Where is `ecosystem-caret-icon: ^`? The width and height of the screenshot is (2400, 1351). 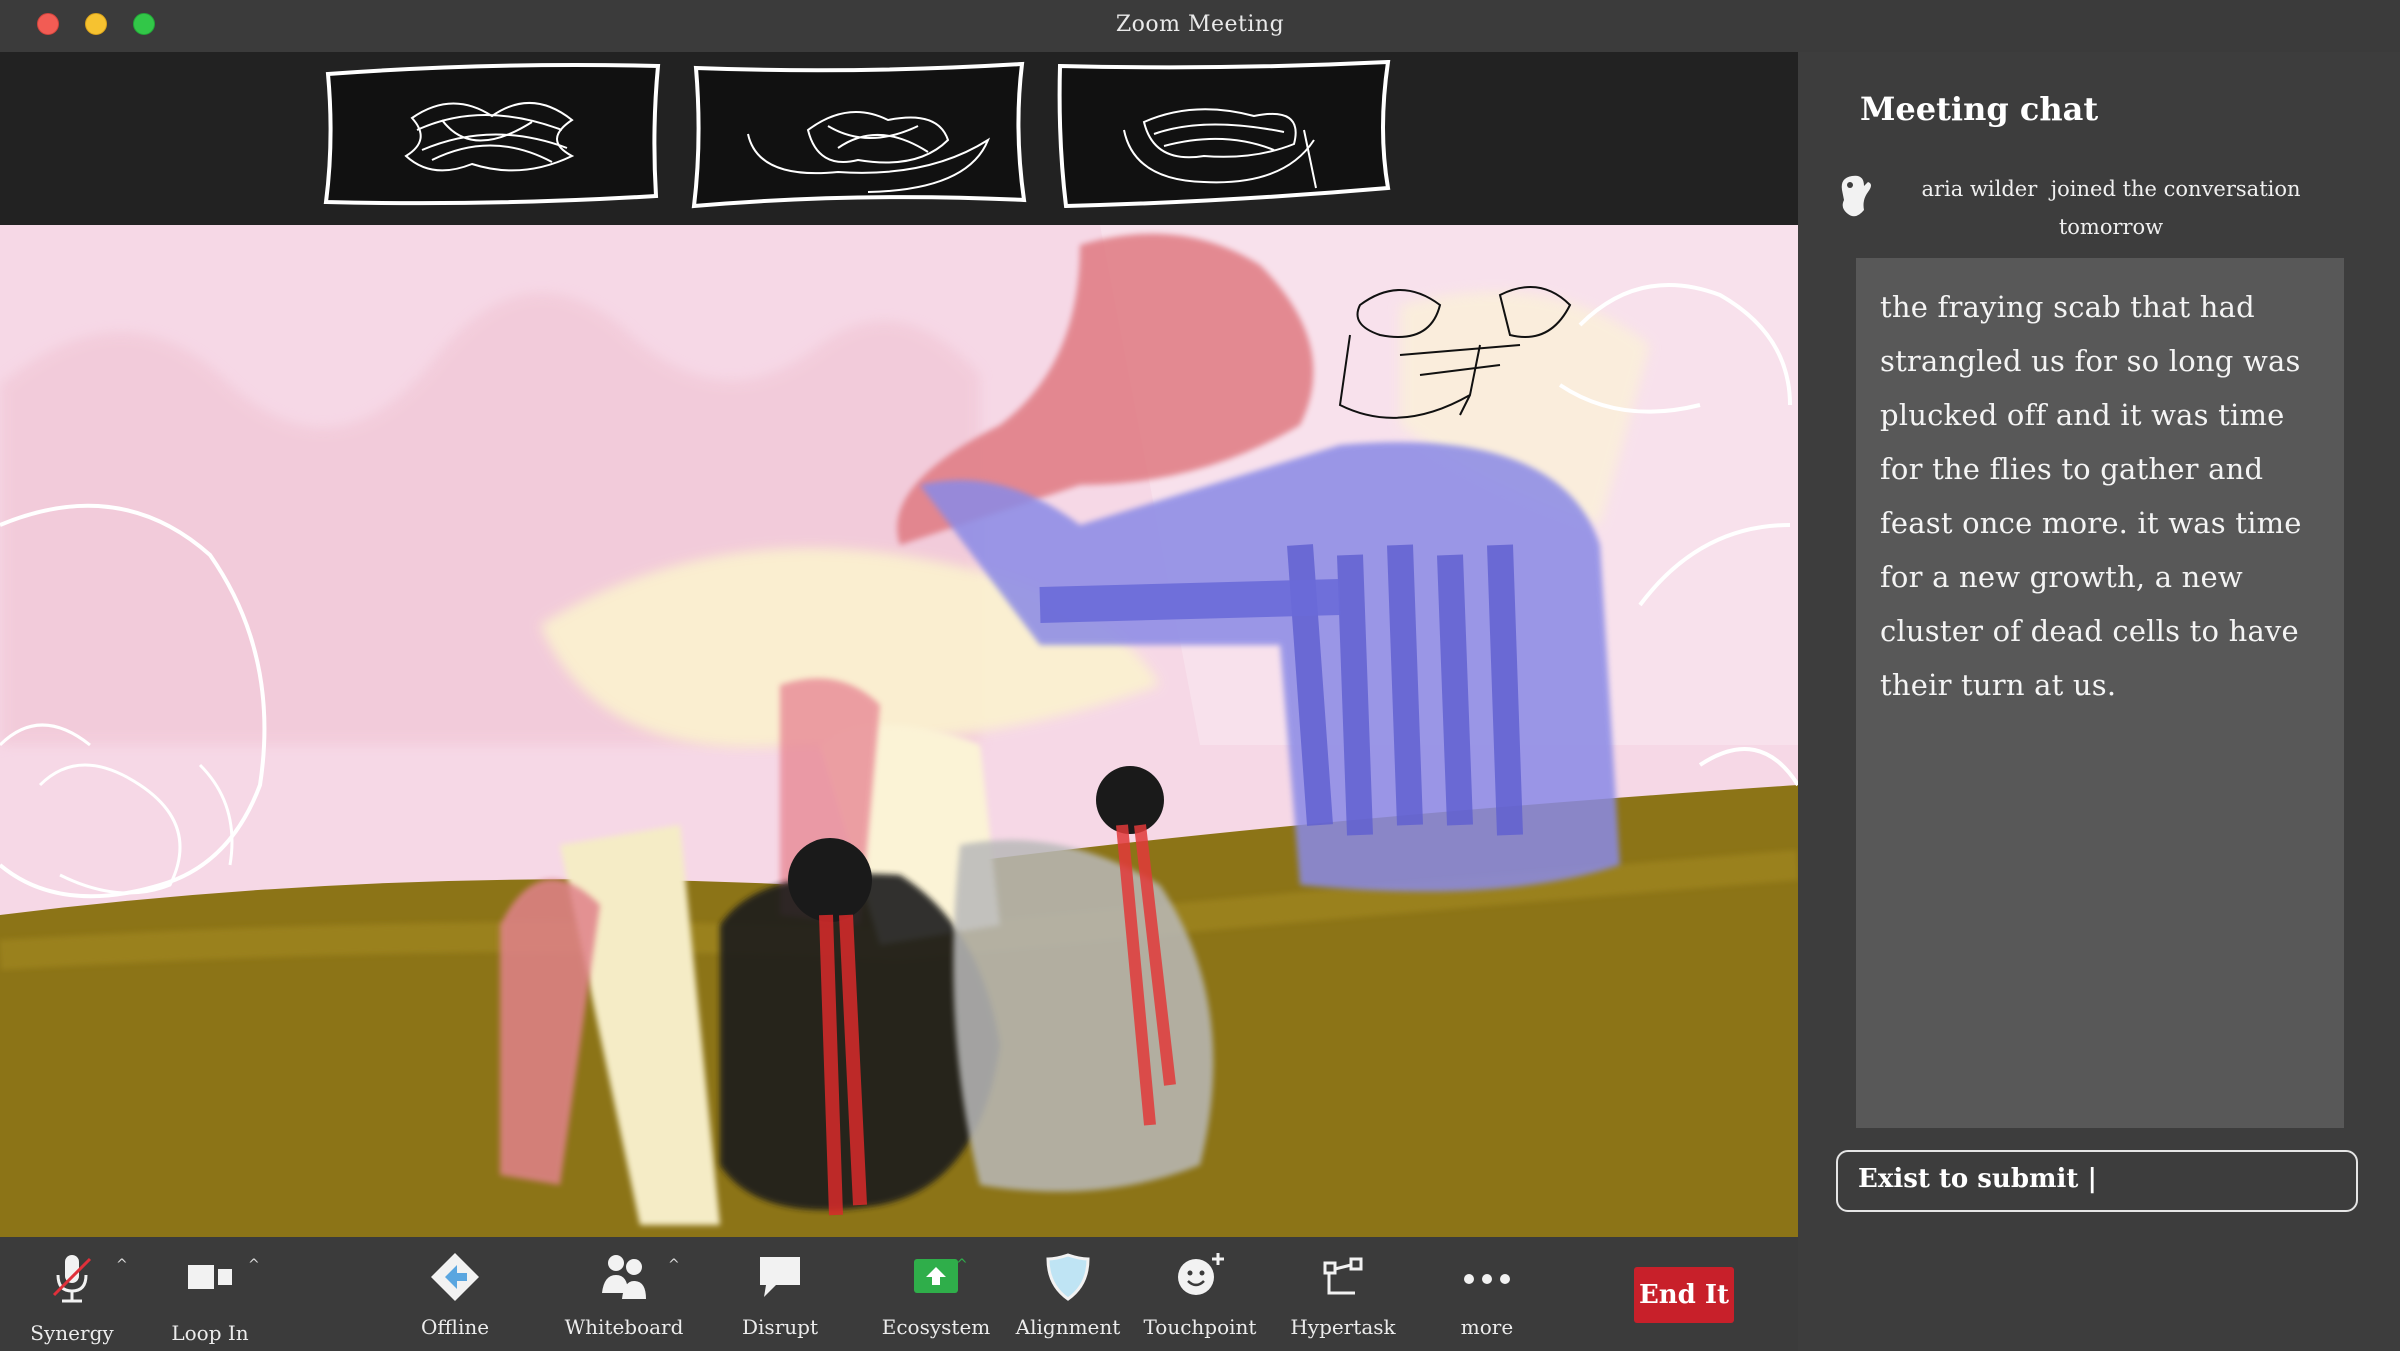
ecosystem-caret-icon: ^ is located at coordinates (962, 1265).